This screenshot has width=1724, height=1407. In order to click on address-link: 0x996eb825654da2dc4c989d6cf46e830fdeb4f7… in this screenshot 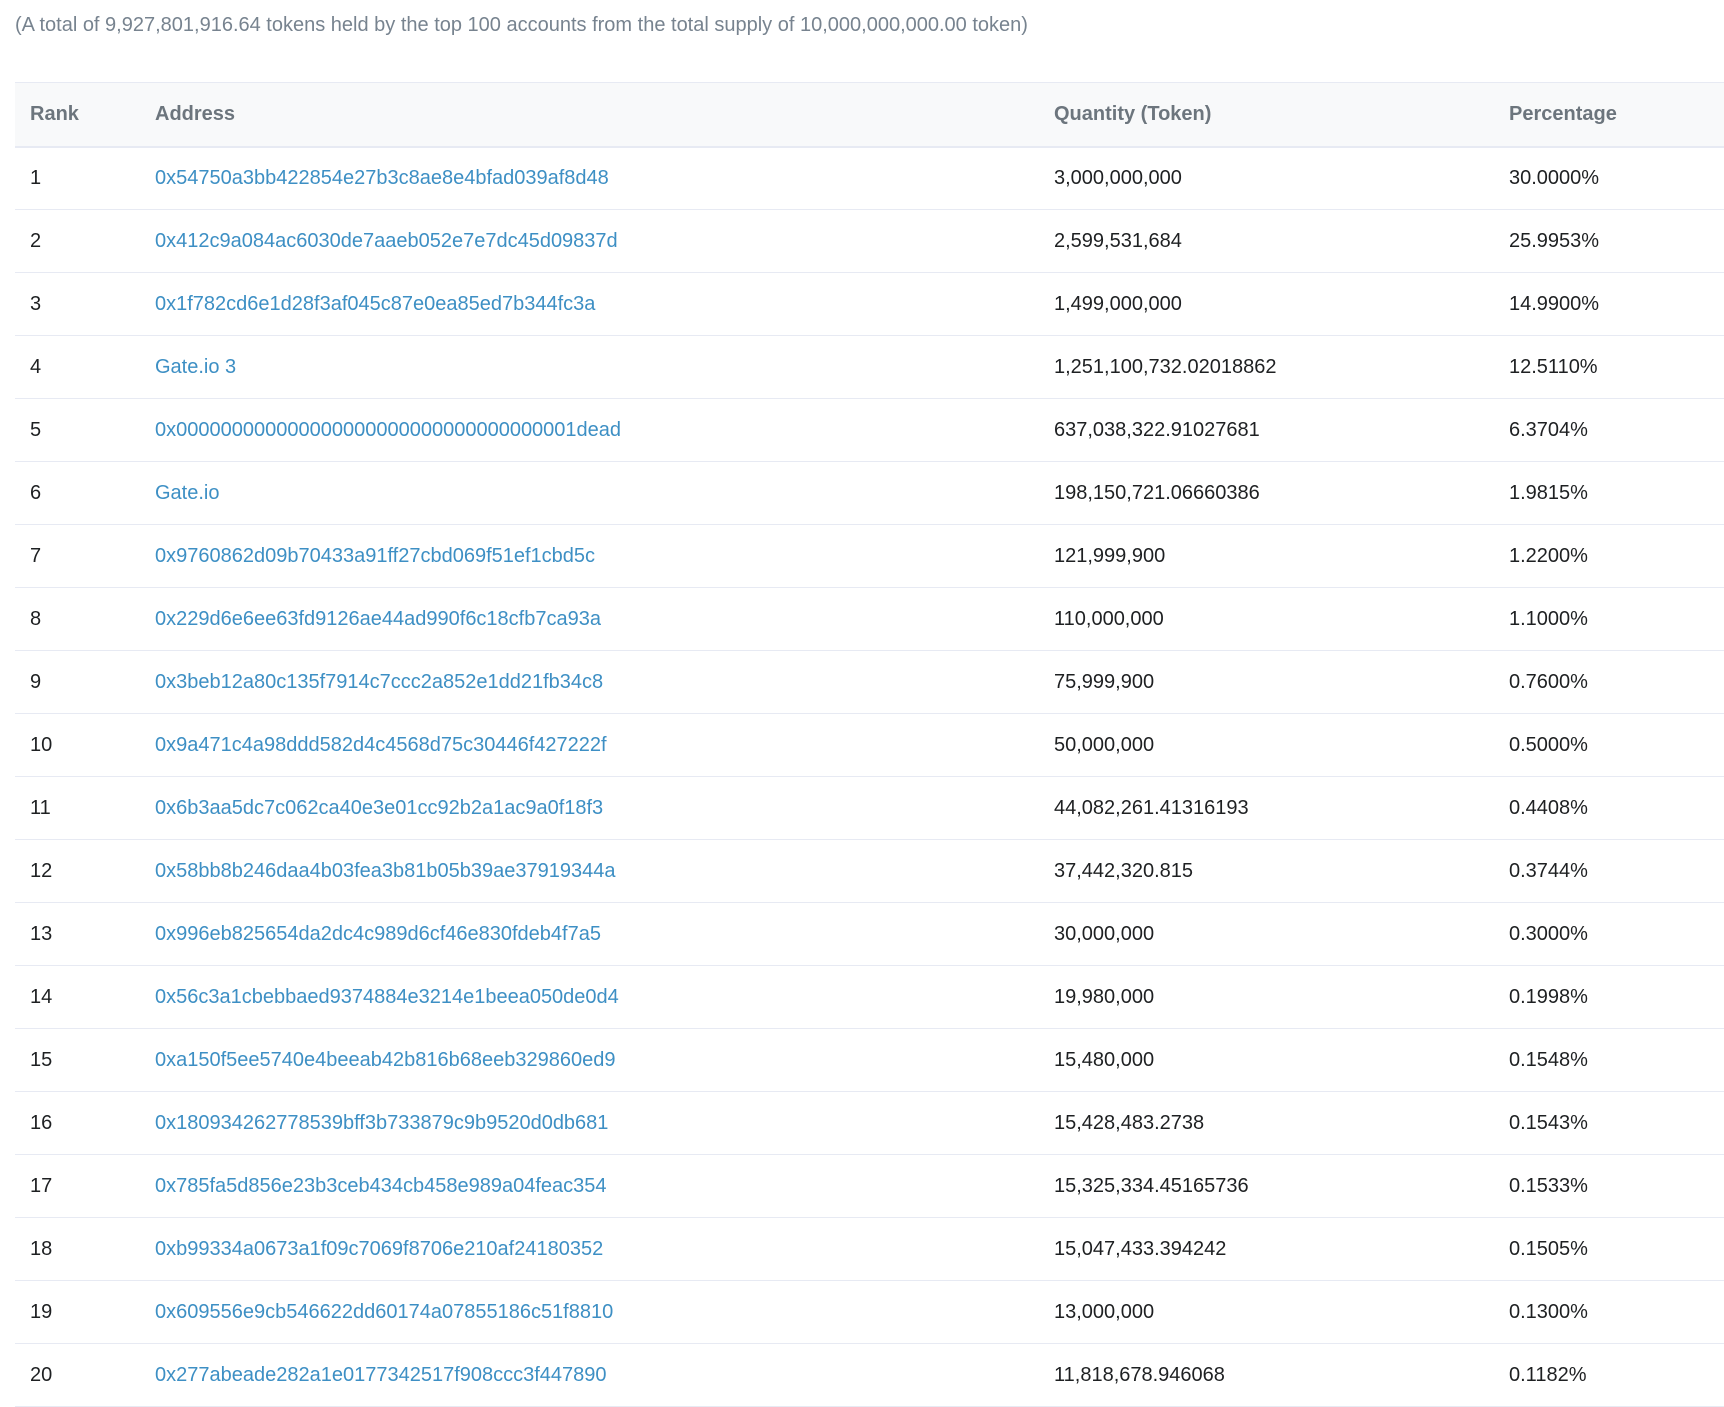, I will do `click(378, 934)`.